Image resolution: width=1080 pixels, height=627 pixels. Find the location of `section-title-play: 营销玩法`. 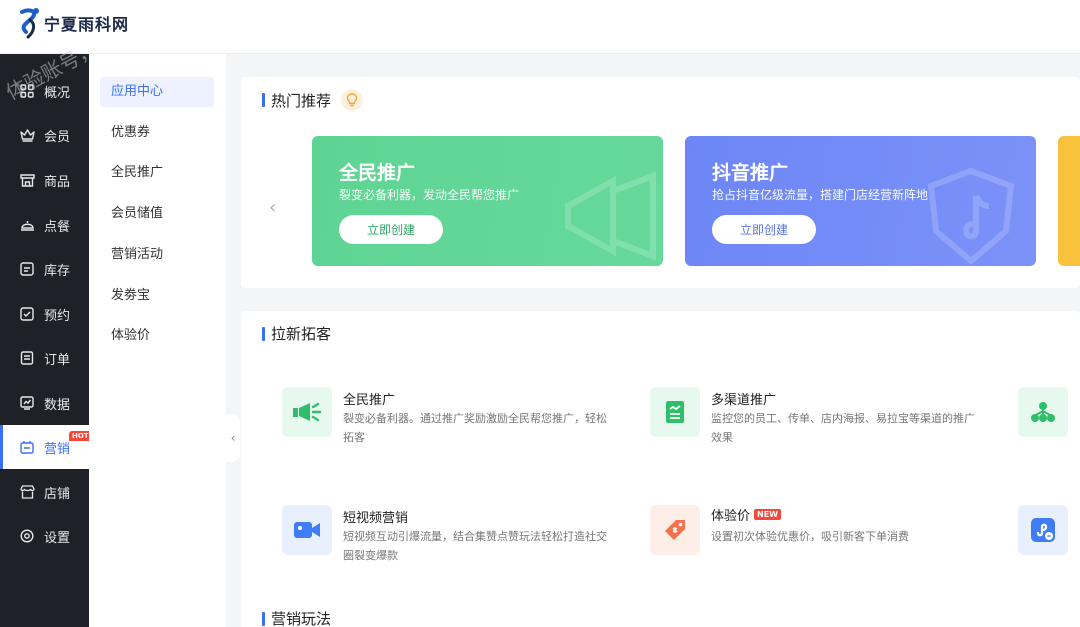

section-title-play: 营销玩法 is located at coordinates (296, 617).